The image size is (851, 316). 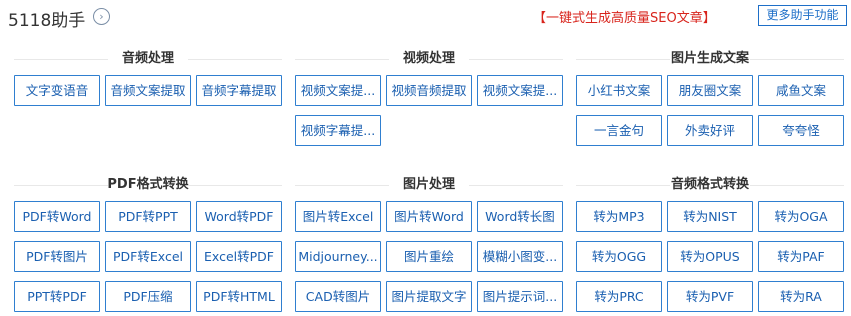 What do you see at coordinates (710, 216) in the screenshot?
I see `tool-button: 转为NIST` at bounding box center [710, 216].